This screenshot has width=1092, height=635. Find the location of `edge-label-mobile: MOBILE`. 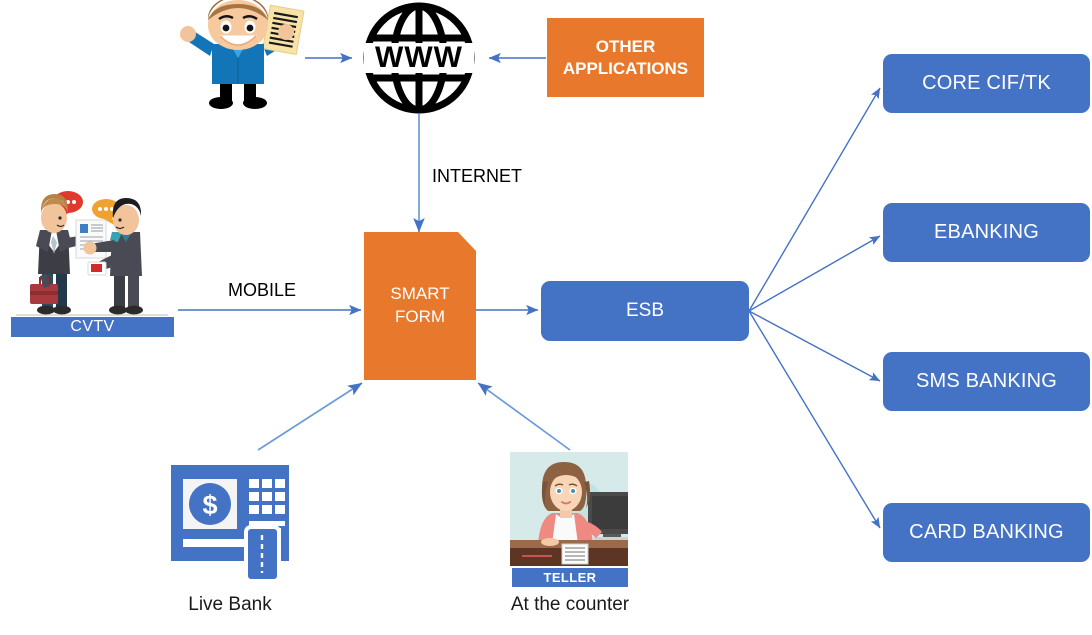

edge-label-mobile: MOBILE is located at coordinates (262, 290).